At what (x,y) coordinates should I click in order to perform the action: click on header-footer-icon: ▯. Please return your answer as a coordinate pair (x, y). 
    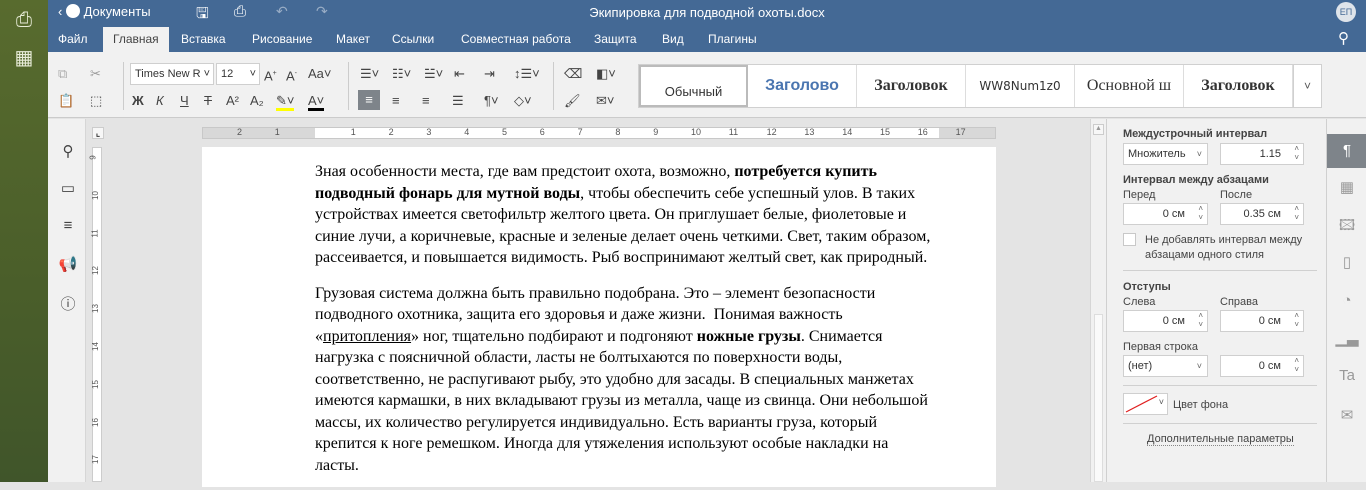
    Looking at the image, I should click on (1346, 263).